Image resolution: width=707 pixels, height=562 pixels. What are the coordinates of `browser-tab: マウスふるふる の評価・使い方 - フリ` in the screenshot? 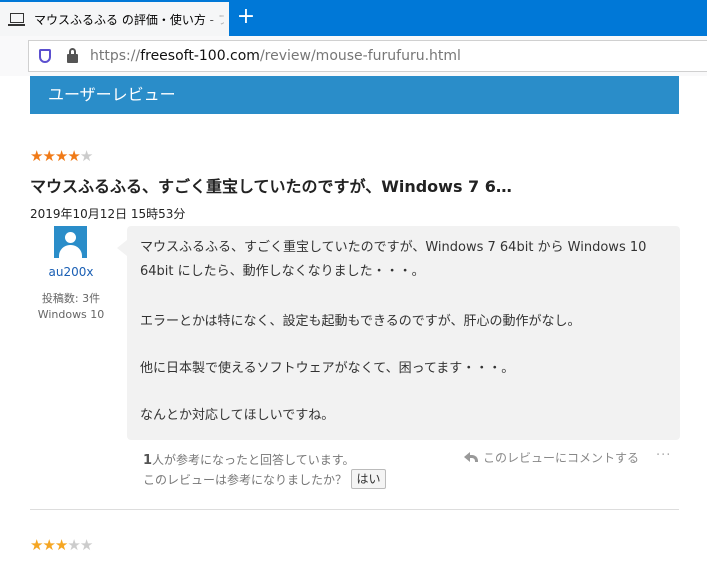 It's located at (114, 19).